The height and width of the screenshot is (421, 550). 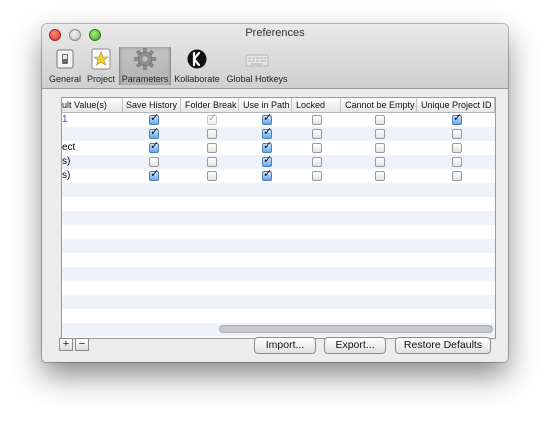 I want to click on col-header-cannot-be-empty: Cannot be Empty, so click(x=379, y=105).